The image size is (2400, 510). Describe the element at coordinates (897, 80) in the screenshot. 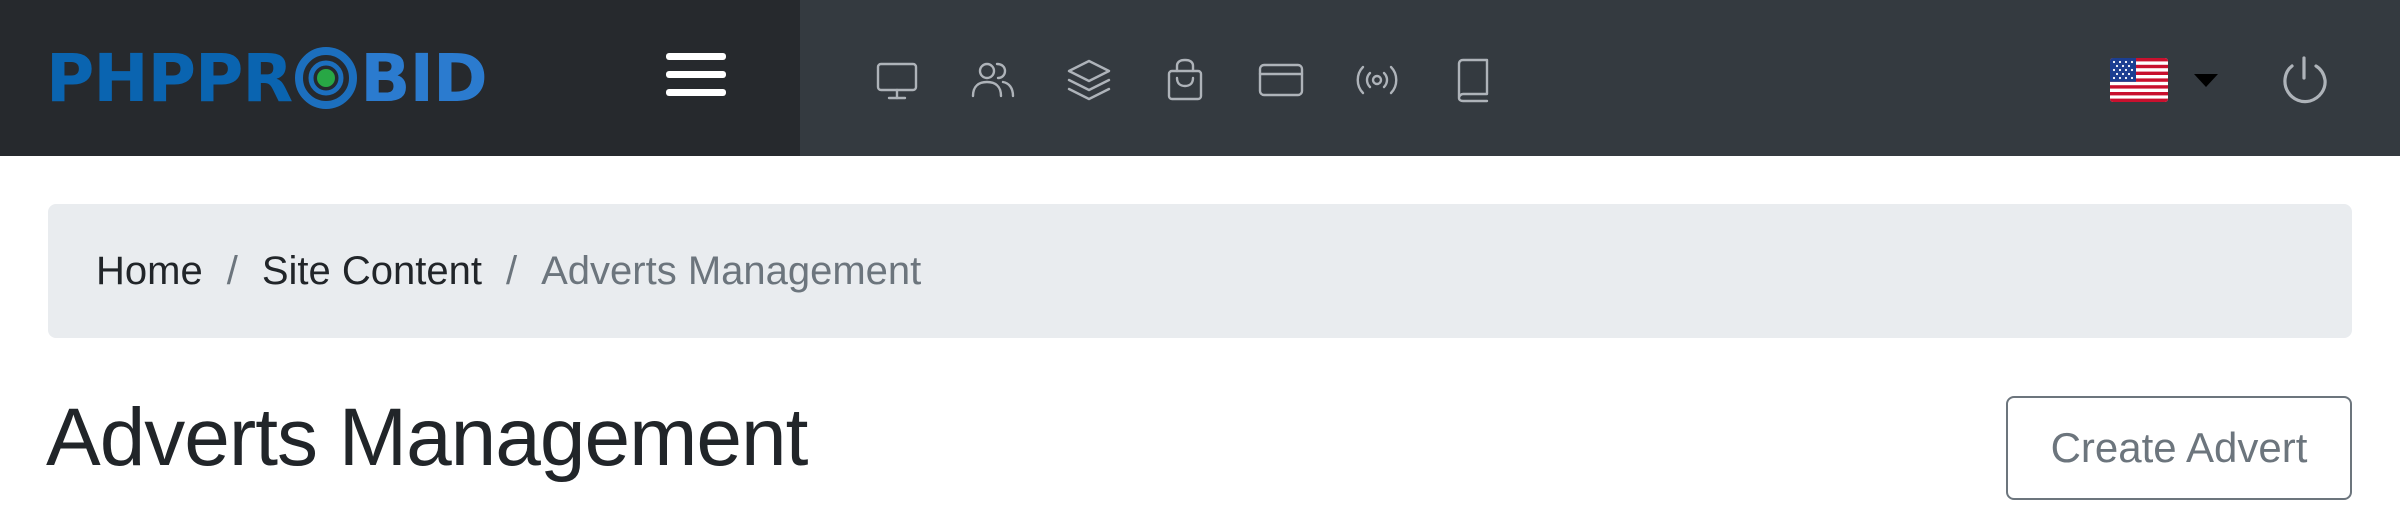

I see `desktop-icon` at that location.